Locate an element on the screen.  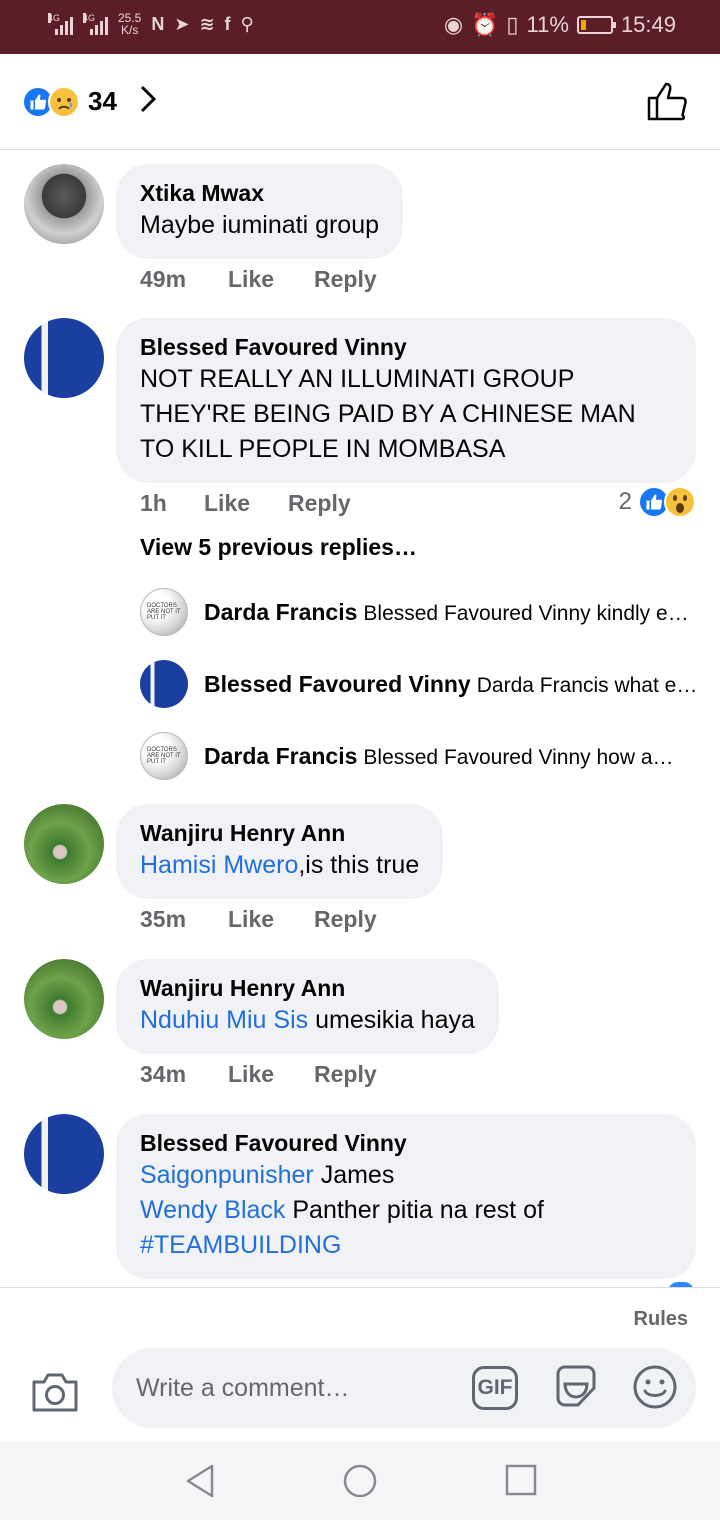
network-speed: 25.5 K/s is located at coordinates (130, 24).